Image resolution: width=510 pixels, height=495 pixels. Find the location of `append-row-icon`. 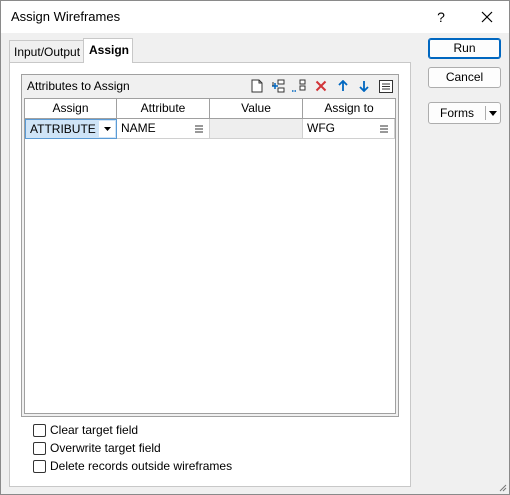

append-row-icon is located at coordinates (299, 86).